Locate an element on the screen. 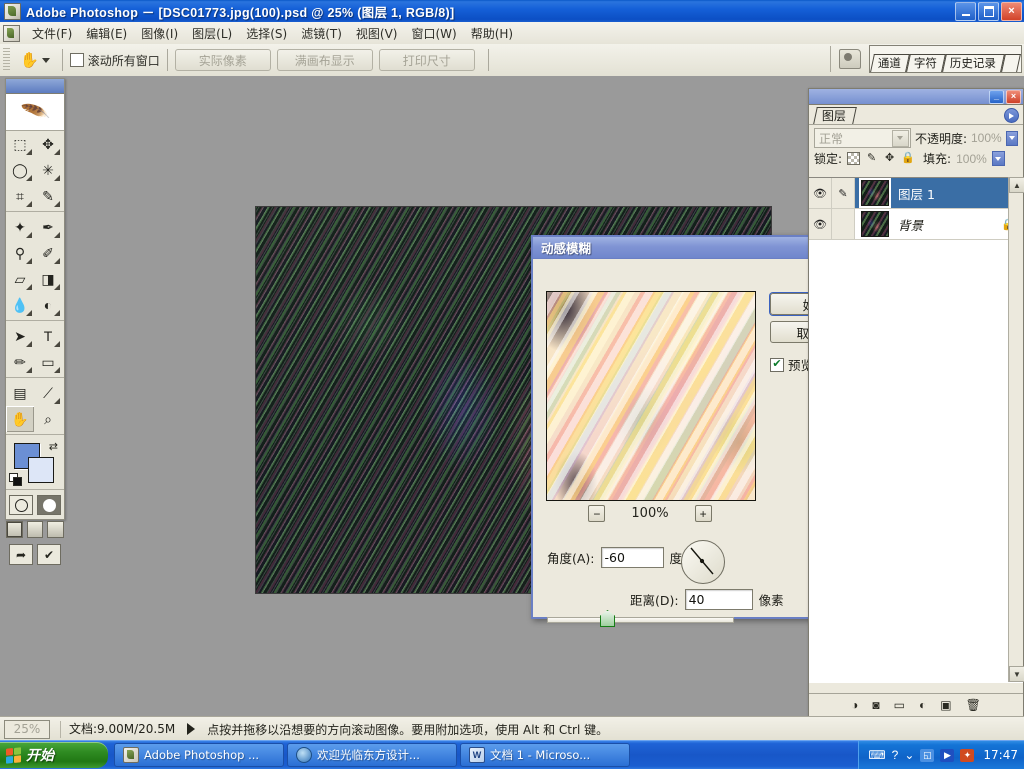 Image resolution: width=1024 pixels, height=769 pixels. tool-lasso: ◯ is located at coordinates (20, 170).